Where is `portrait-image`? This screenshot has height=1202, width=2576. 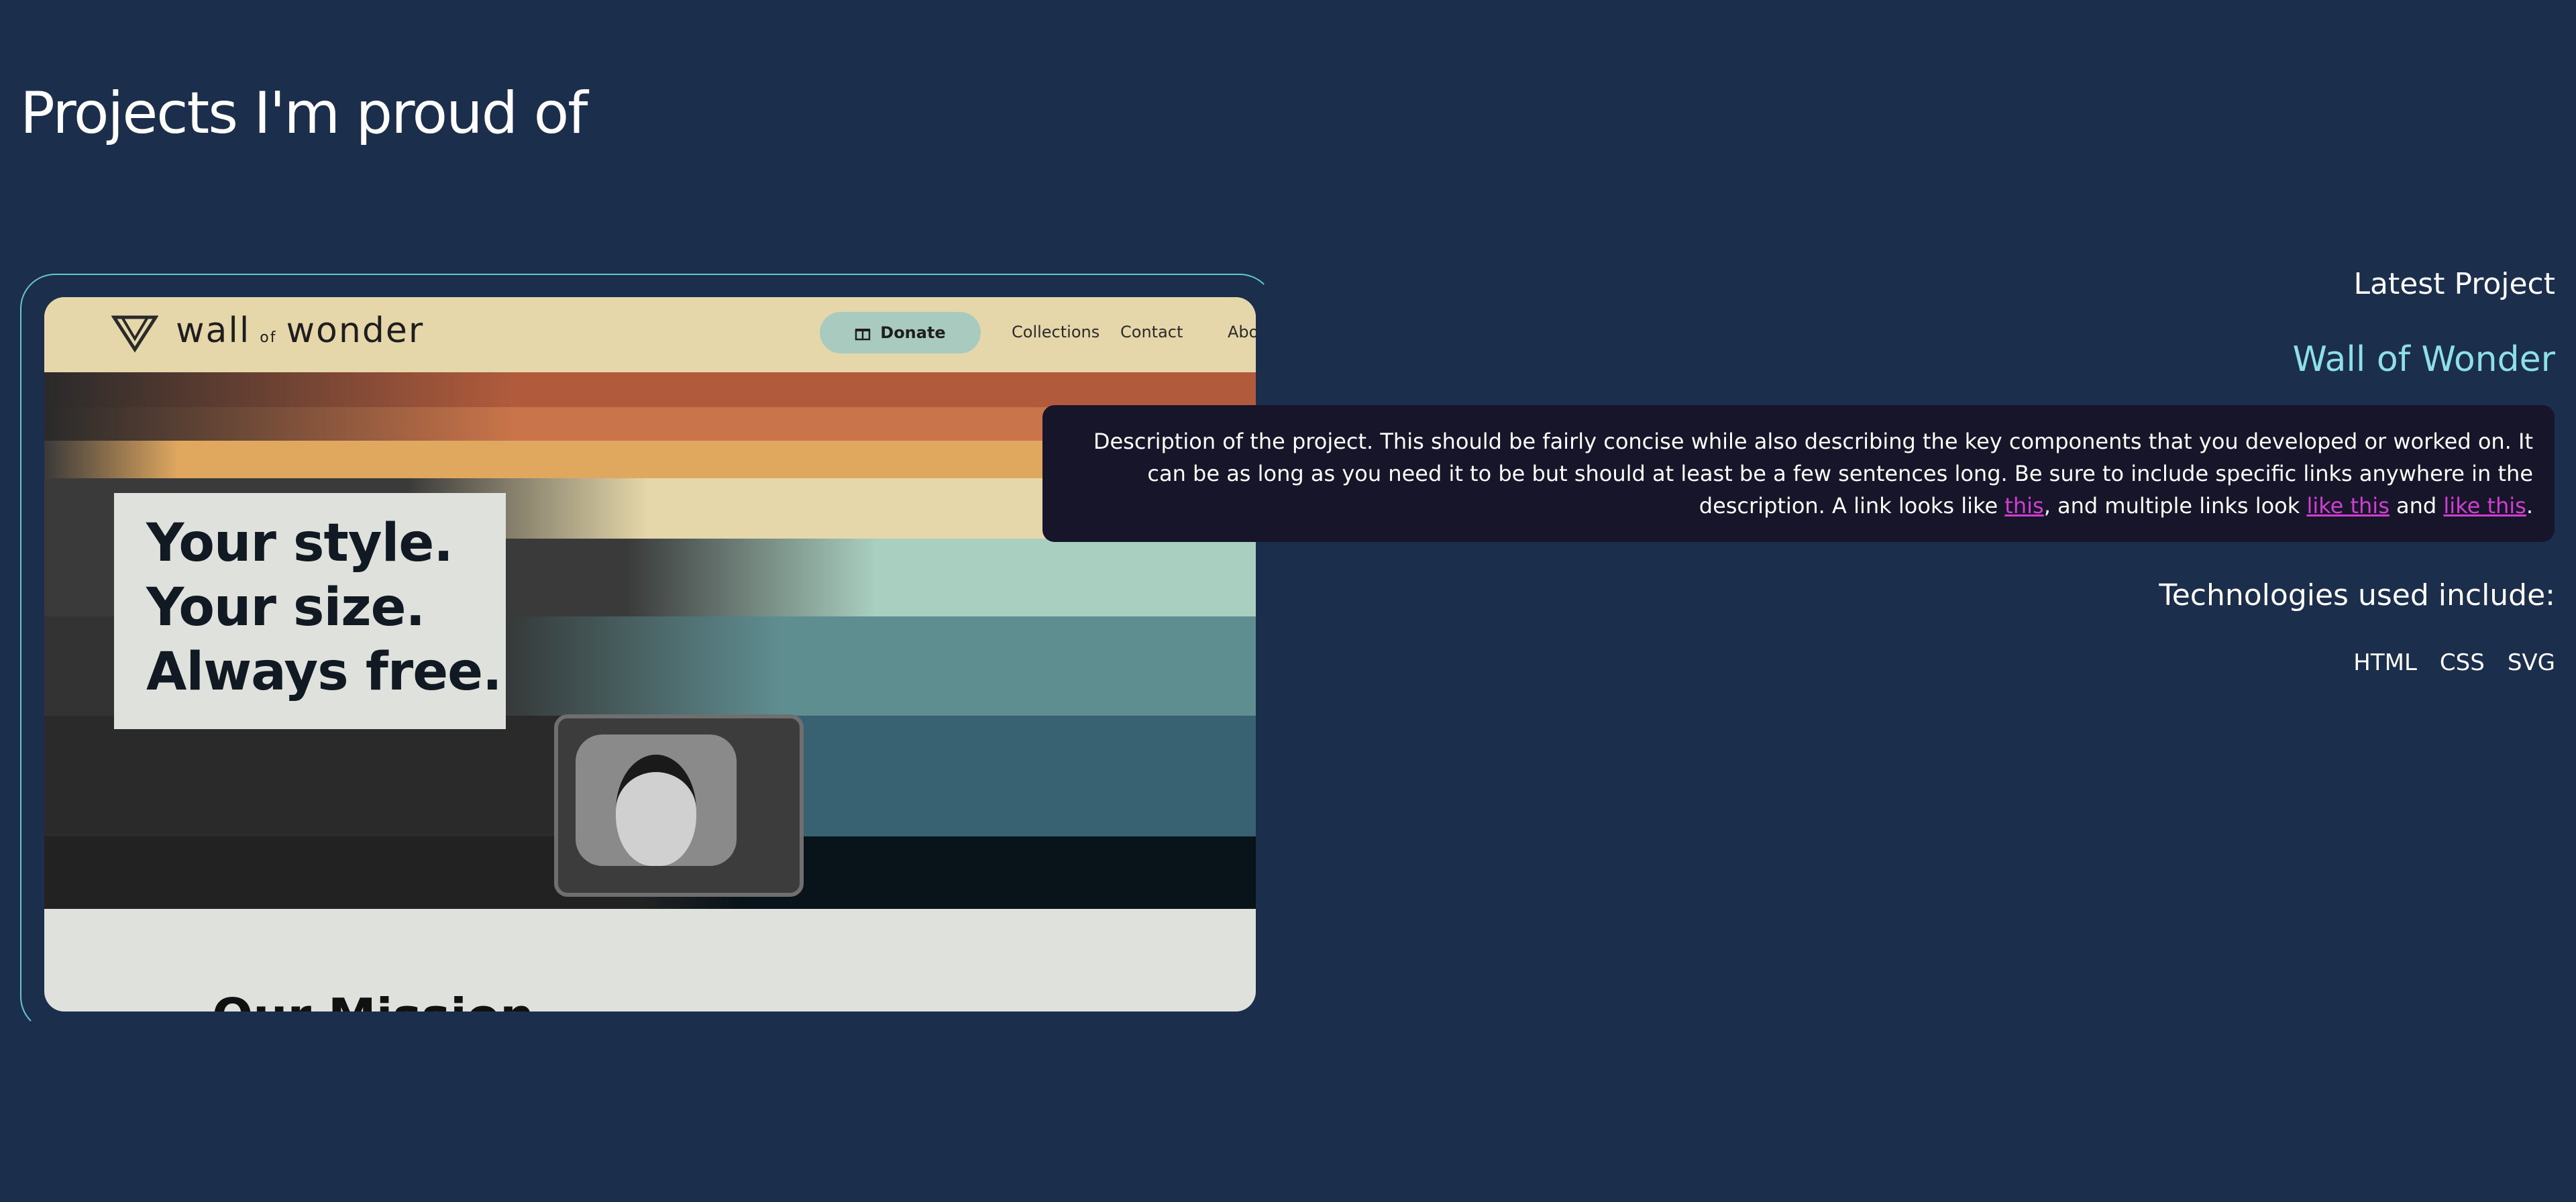
portrait-image is located at coordinates (656, 810).